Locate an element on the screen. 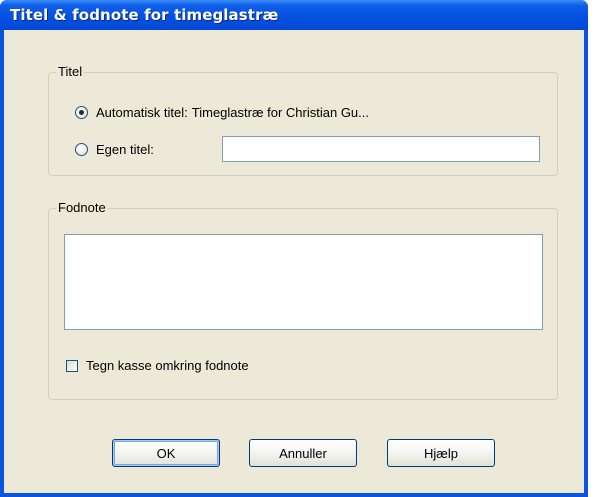 The height and width of the screenshot is (497, 596). custom-title-radio is located at coordinates (81, 149).